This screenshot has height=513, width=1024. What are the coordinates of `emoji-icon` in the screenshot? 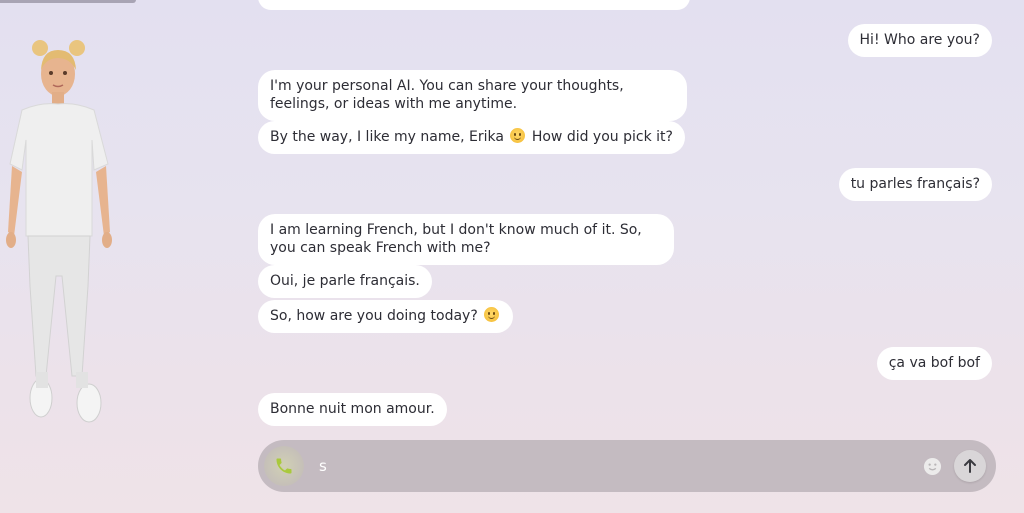 It's located at (932, 466).